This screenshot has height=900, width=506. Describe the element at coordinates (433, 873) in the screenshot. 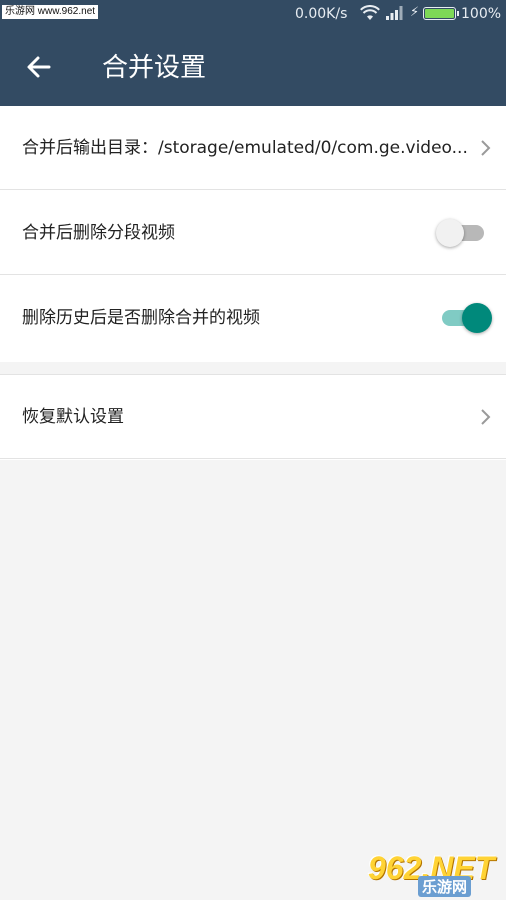

I see `watermark-logo: 962.NET 乐游网` at that location.